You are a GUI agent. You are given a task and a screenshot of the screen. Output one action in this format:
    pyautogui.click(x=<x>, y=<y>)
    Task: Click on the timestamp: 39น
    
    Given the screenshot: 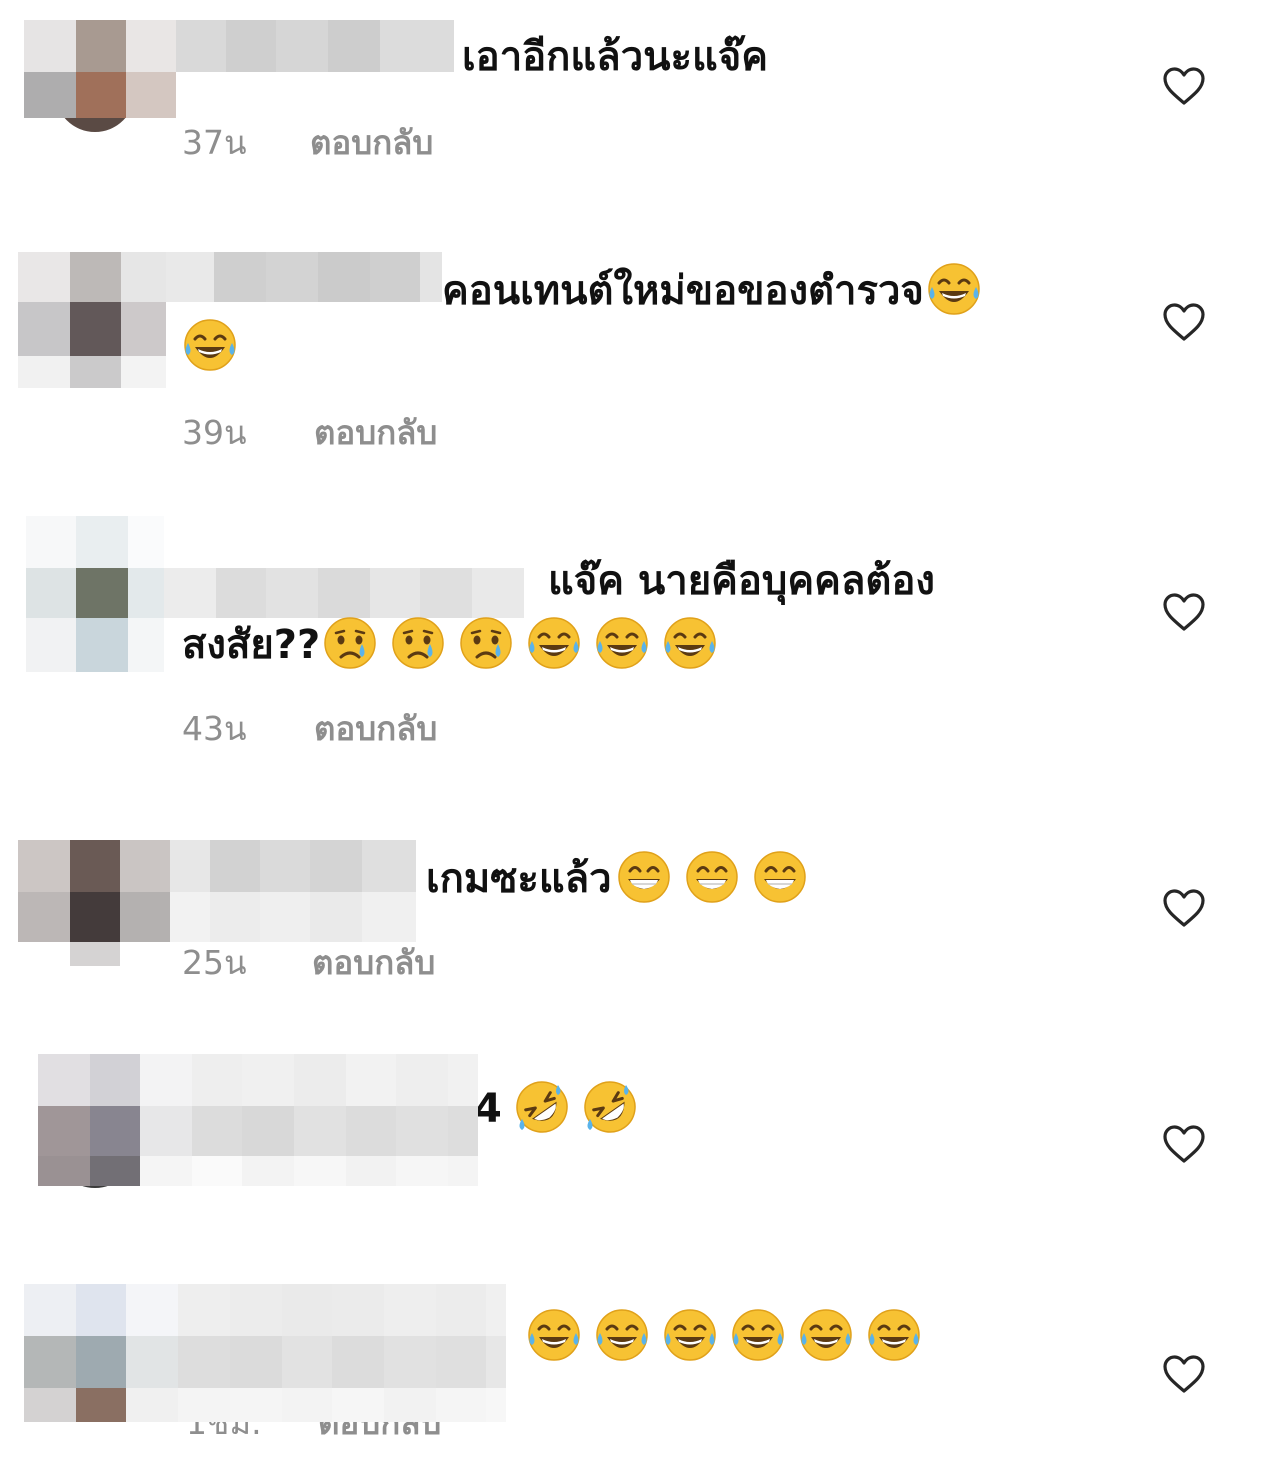 What is the action you would take?
    pyautogui.click(x=214, y=432)
    